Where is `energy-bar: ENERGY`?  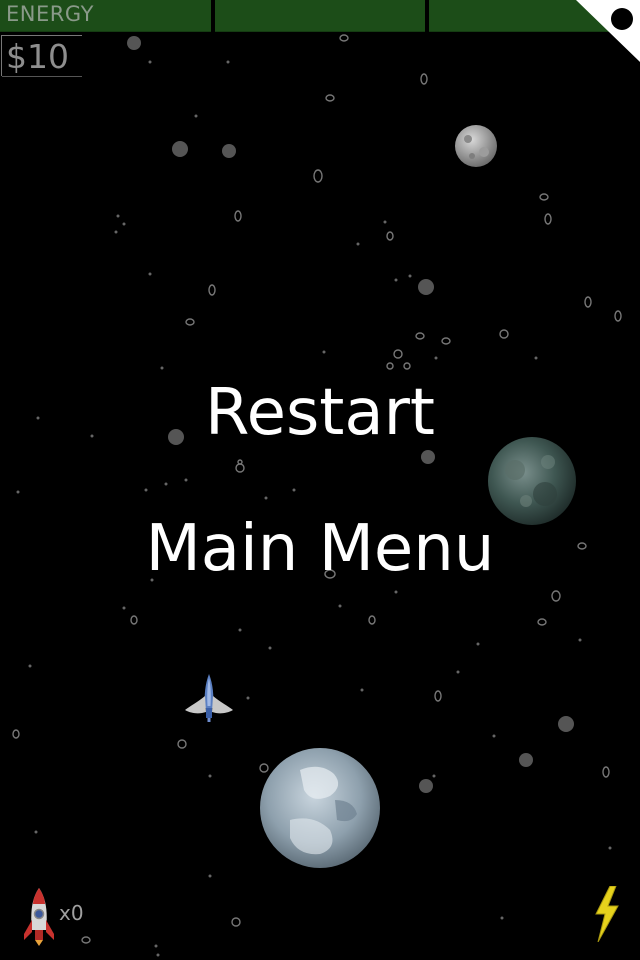 energy-bar: ENERGY is located at coordinates (320, 16).